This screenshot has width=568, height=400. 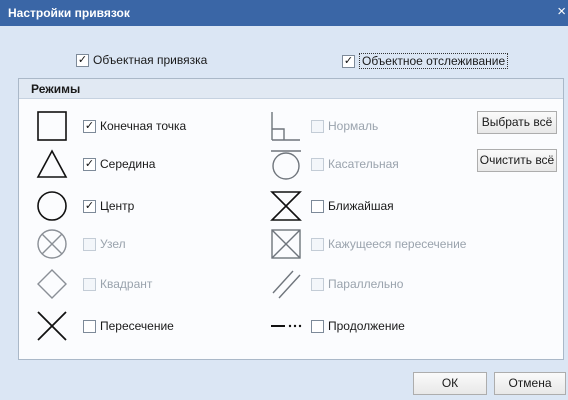 I want to click on modes-title: Режимы, so click(x=56, y=89).